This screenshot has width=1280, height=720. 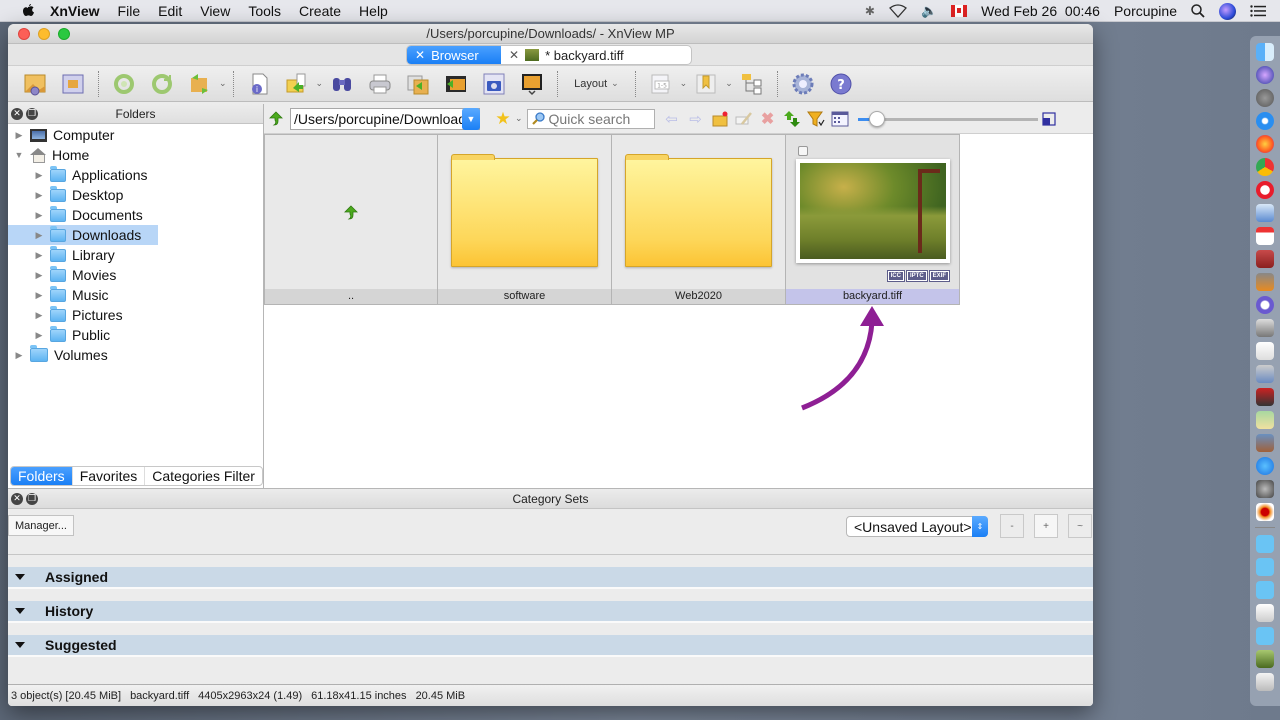 I want to click on new-folder-icon, so click(x=720, y=119).